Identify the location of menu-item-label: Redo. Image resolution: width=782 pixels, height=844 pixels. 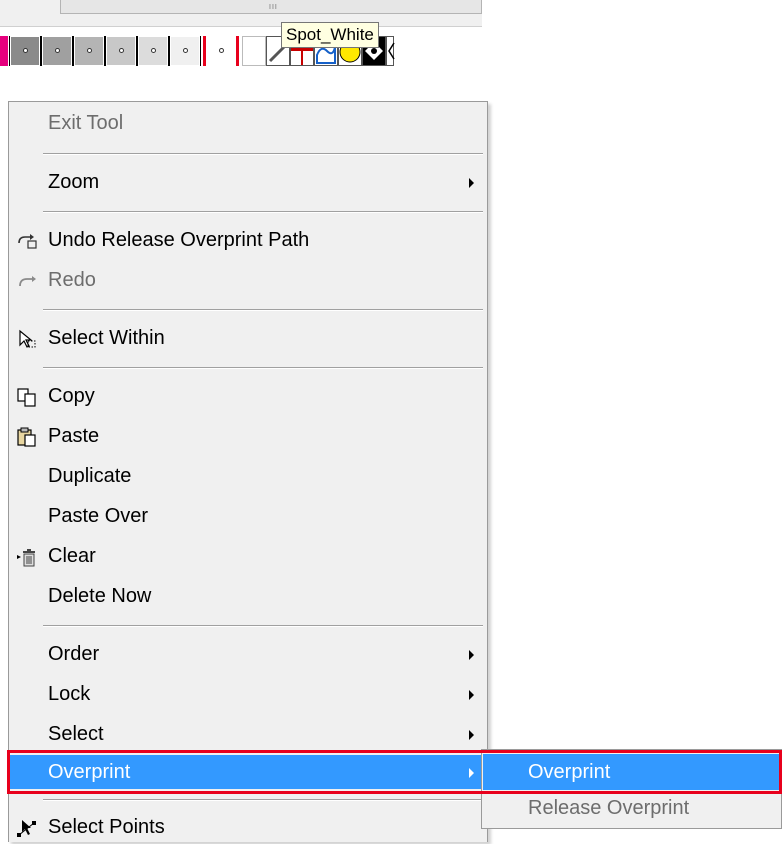
(72, 280).